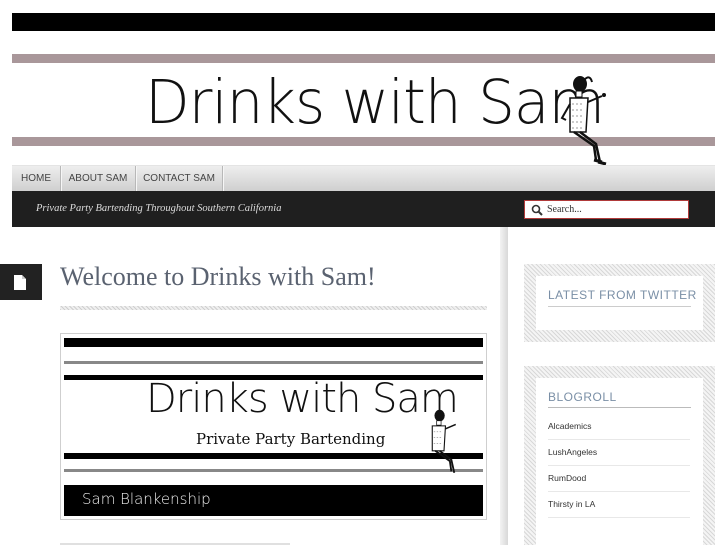  Describe the element at coordinates (179, 178) in the screenshot. I see `nav-item-contact-sam: CONTACT SAM` at that location.